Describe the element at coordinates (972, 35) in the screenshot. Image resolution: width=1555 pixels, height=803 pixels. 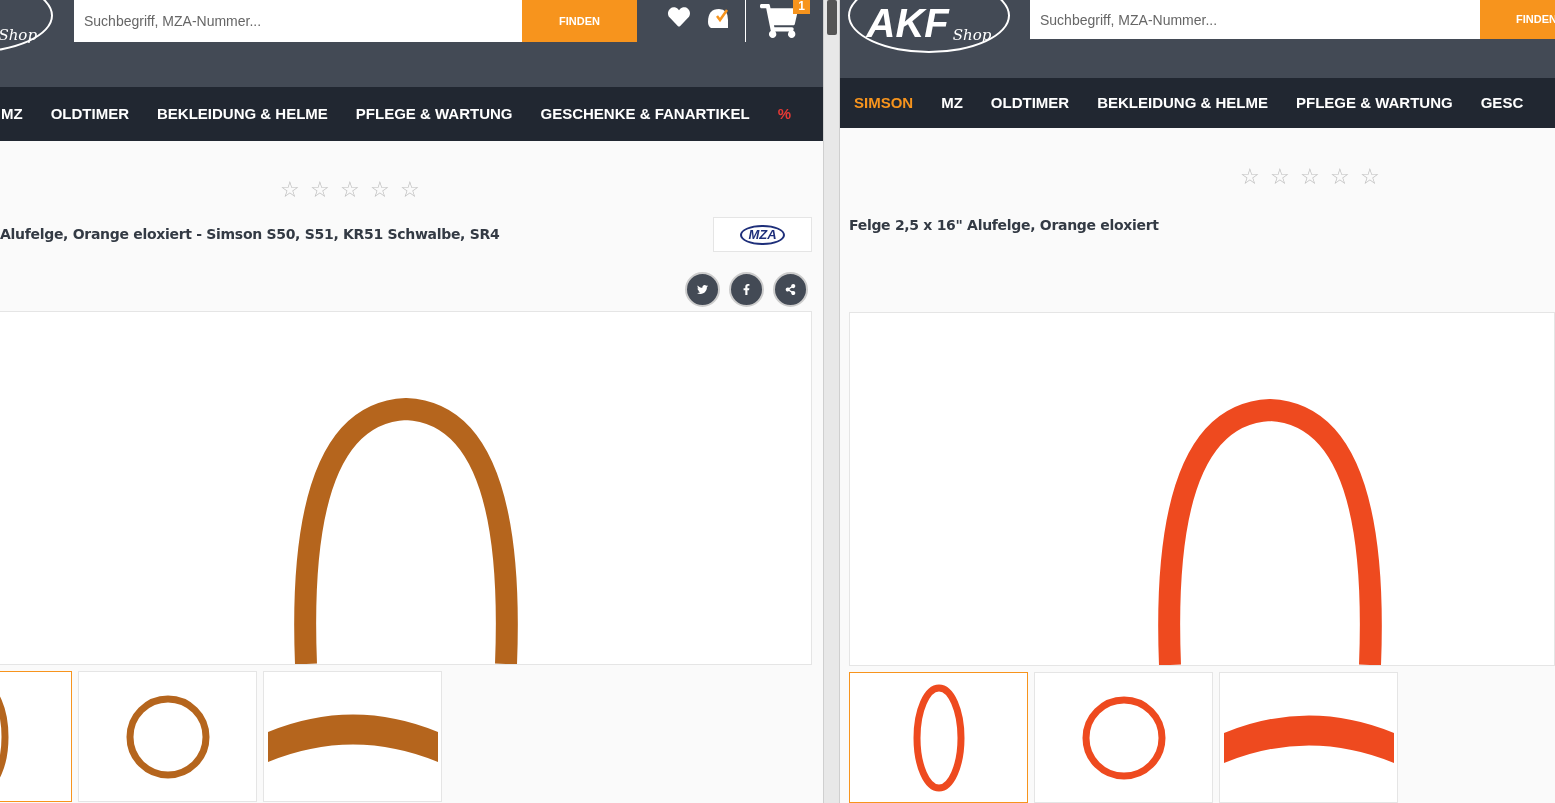
I see `logo-subtext: Shop` at that location.